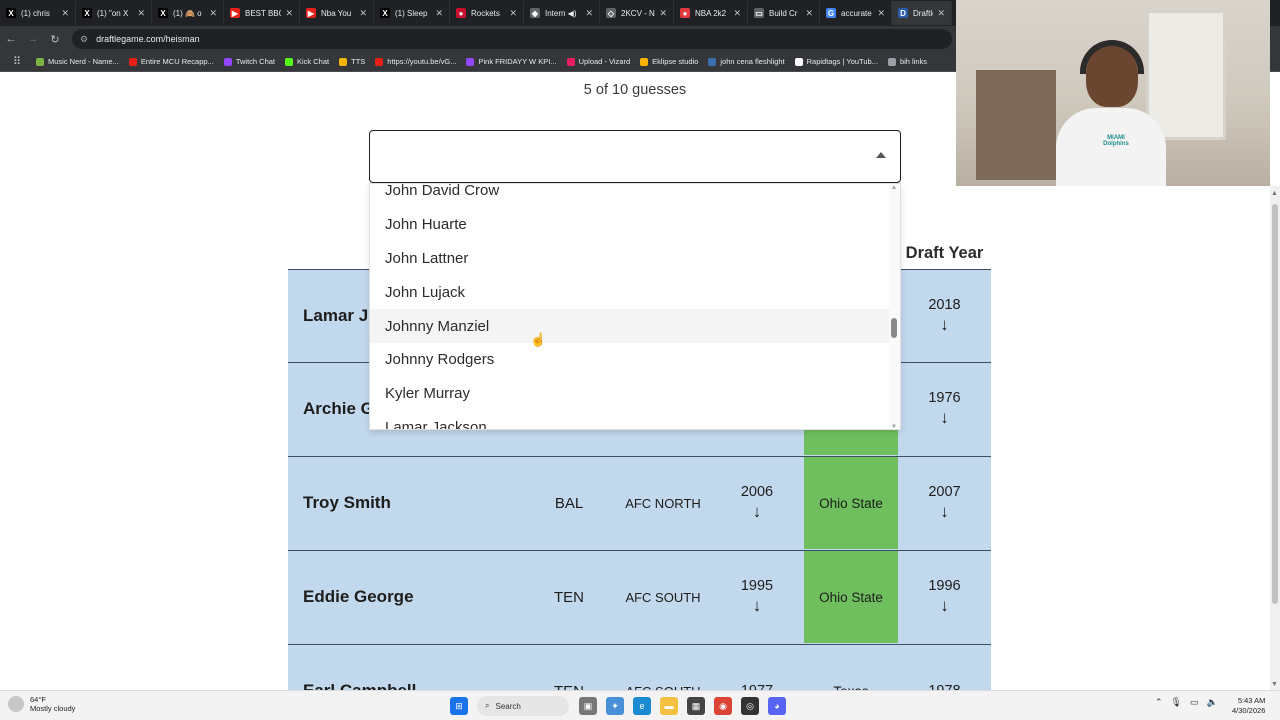 Image resolution: width=1280 pixels, height=720 pixels. I want to click on browser-tab: ▶ Nba You ✕, so click(337, 13).